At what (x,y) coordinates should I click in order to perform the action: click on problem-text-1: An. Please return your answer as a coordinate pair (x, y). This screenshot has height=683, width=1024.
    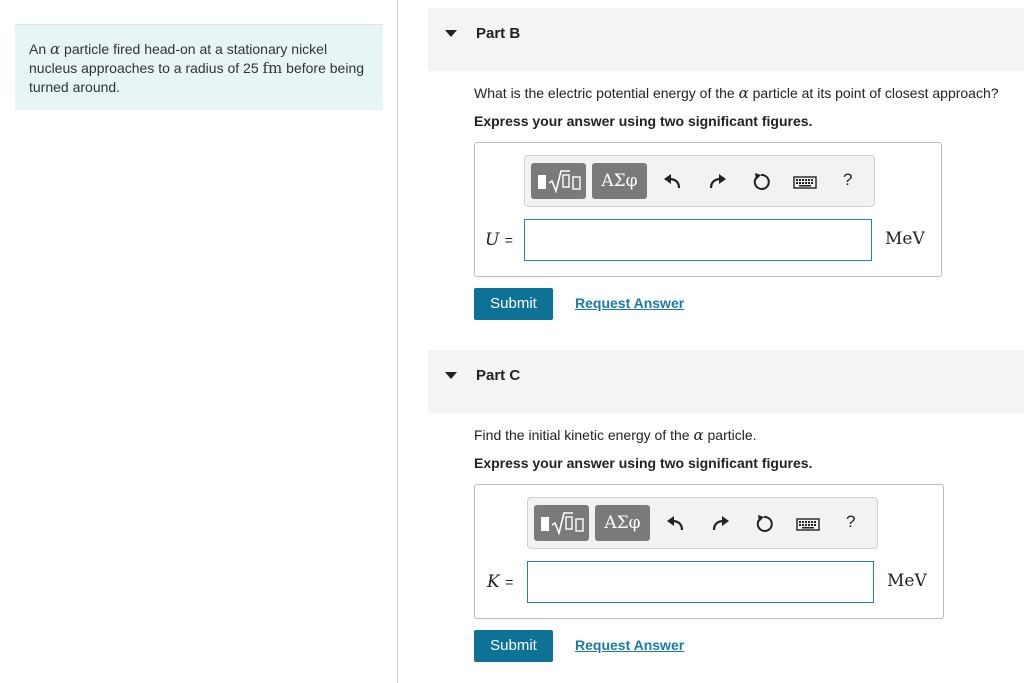
    Looking at the image, I should click on (40, 49).